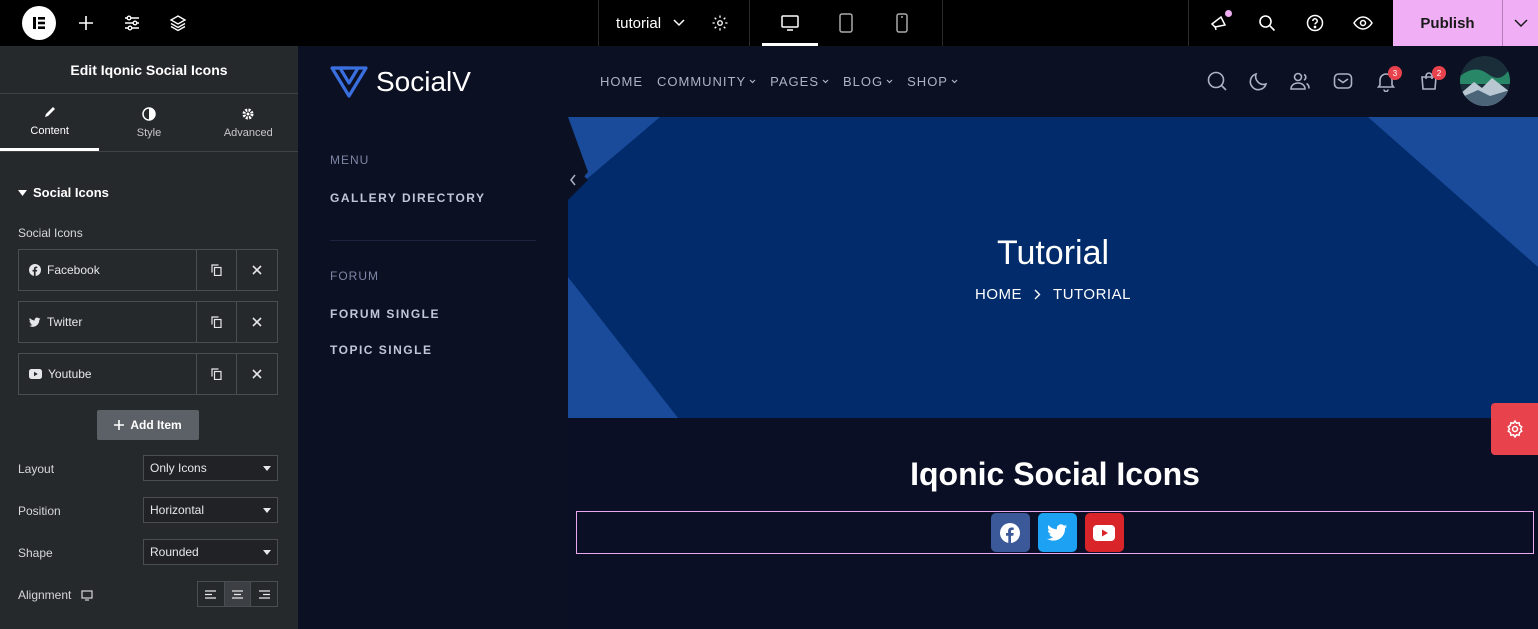  Describe the element at coordinates (349, 82) in the screenshot. I see `socialv-logo-icon` at that location.